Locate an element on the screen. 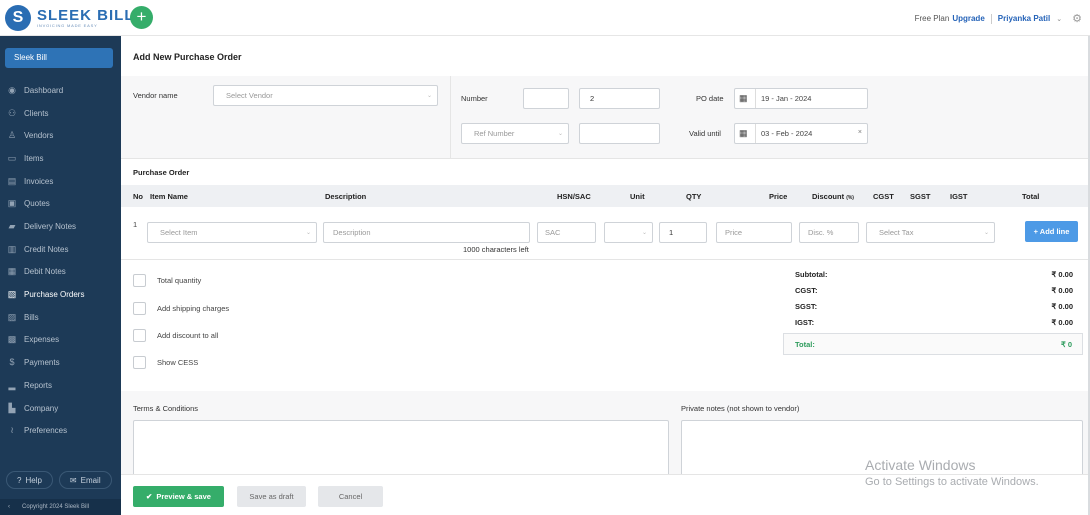  sidebar-item-expenses: ▩ Expenses is located at coordinates (60, 339).